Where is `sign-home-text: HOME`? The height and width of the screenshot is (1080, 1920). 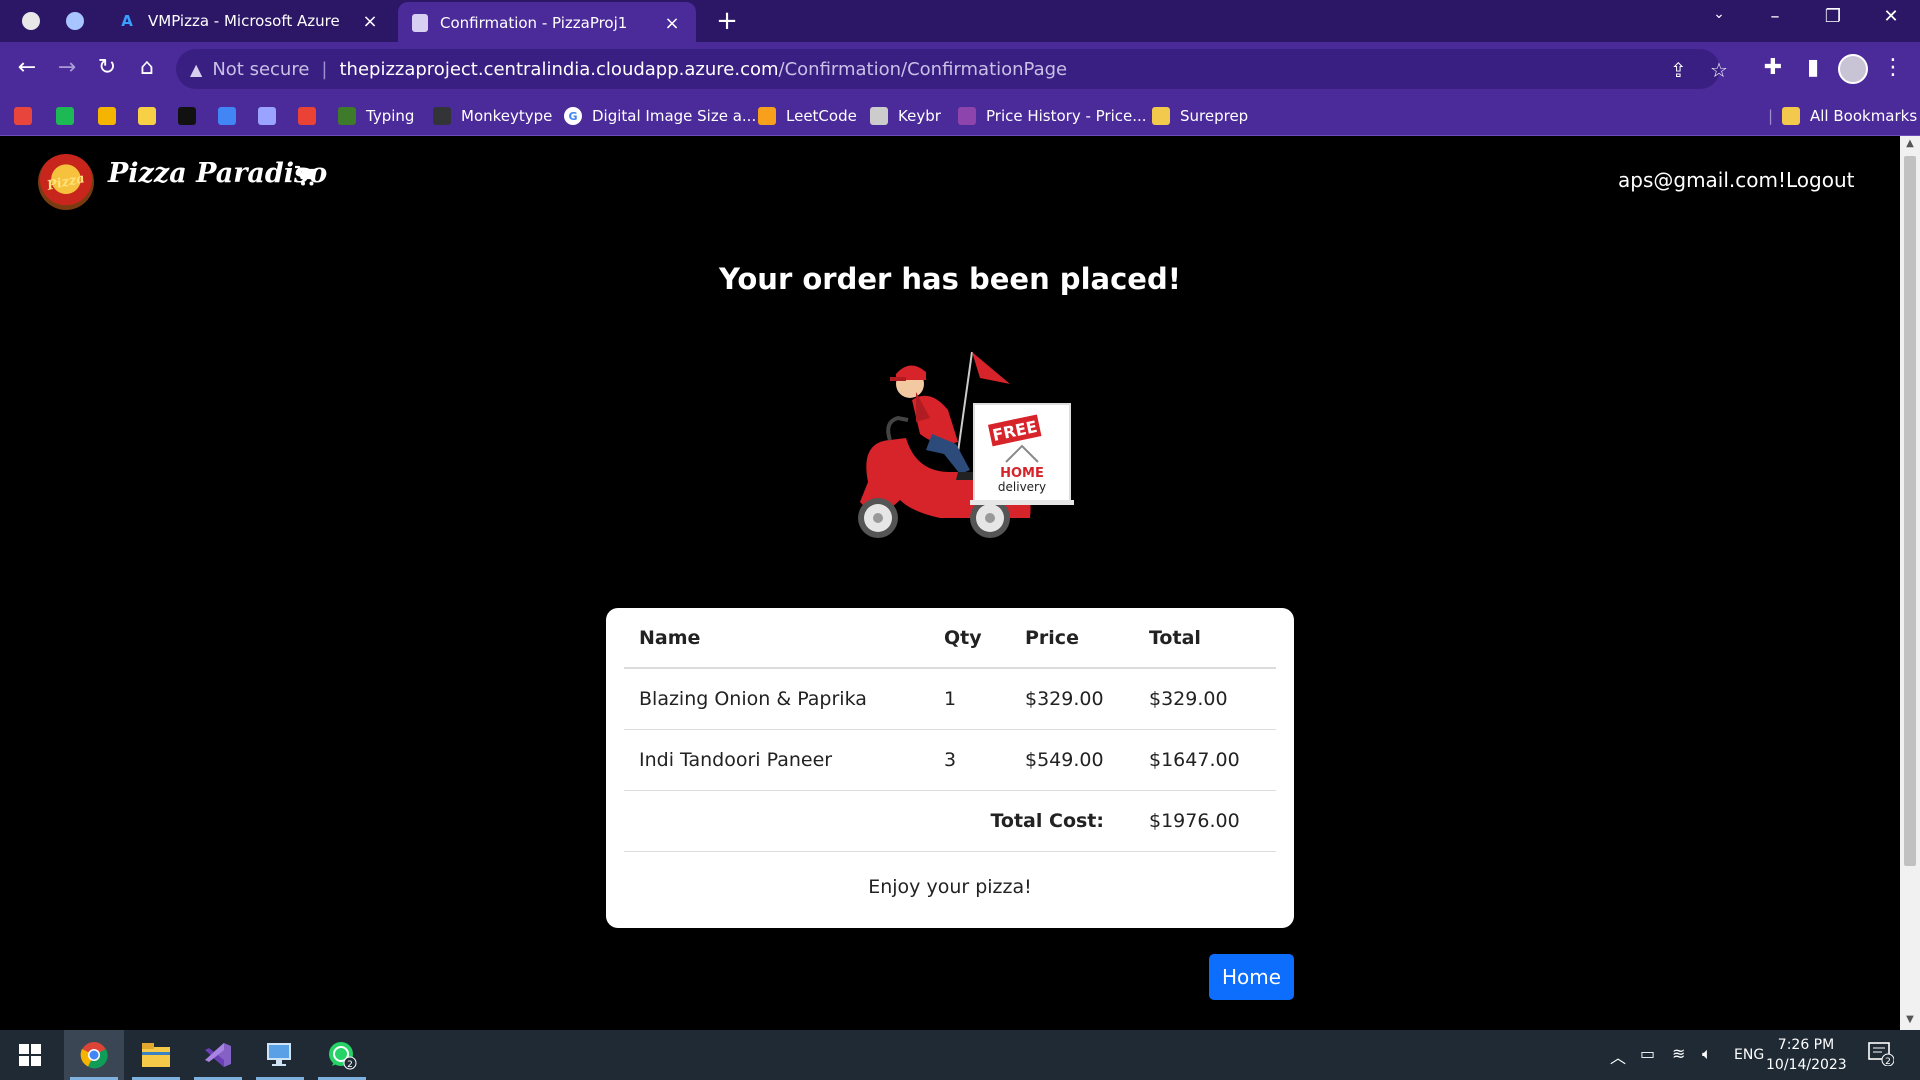 sign-home-text: HOME is located at coordinates (1022, 473).